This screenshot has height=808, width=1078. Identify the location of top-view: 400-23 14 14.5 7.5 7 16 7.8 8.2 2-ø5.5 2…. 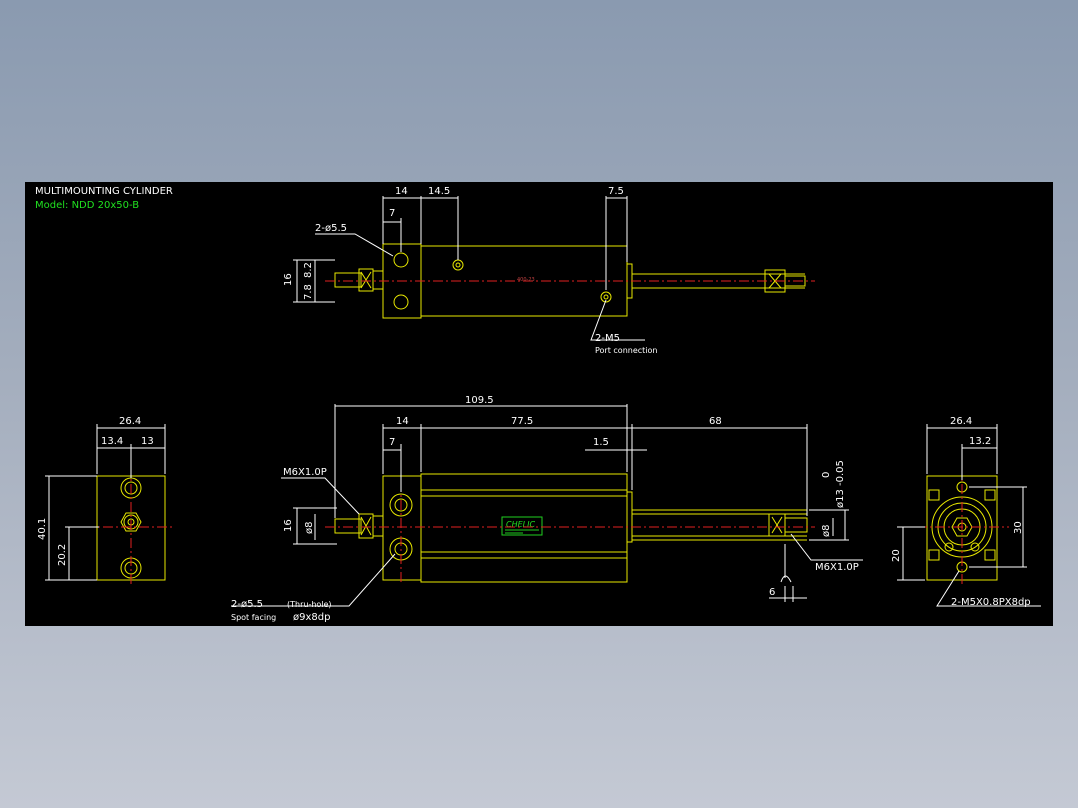
(549, 270).